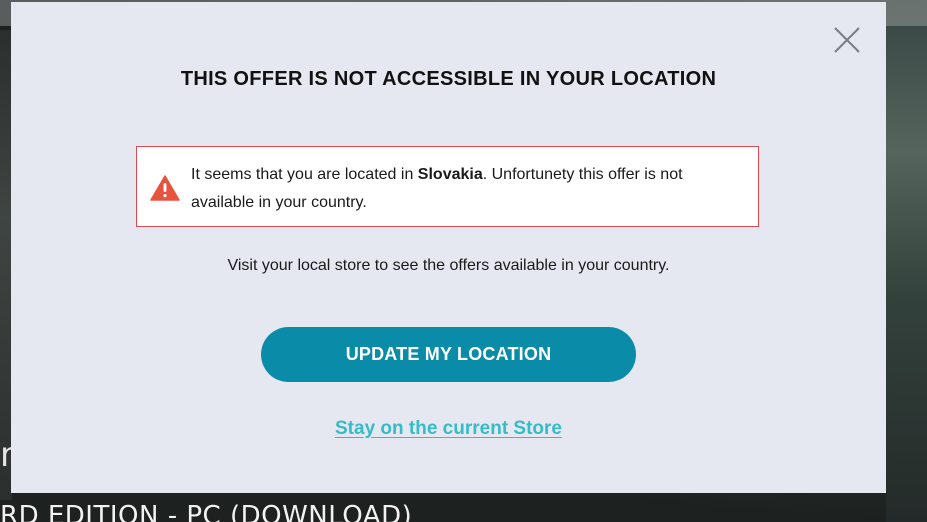 The width and height of the screenshot is (927, 522). Describe the element at coordinates (448, 354) in the screenshot. I see `update-location-button: UPDATE MY LOCATION` at that location.